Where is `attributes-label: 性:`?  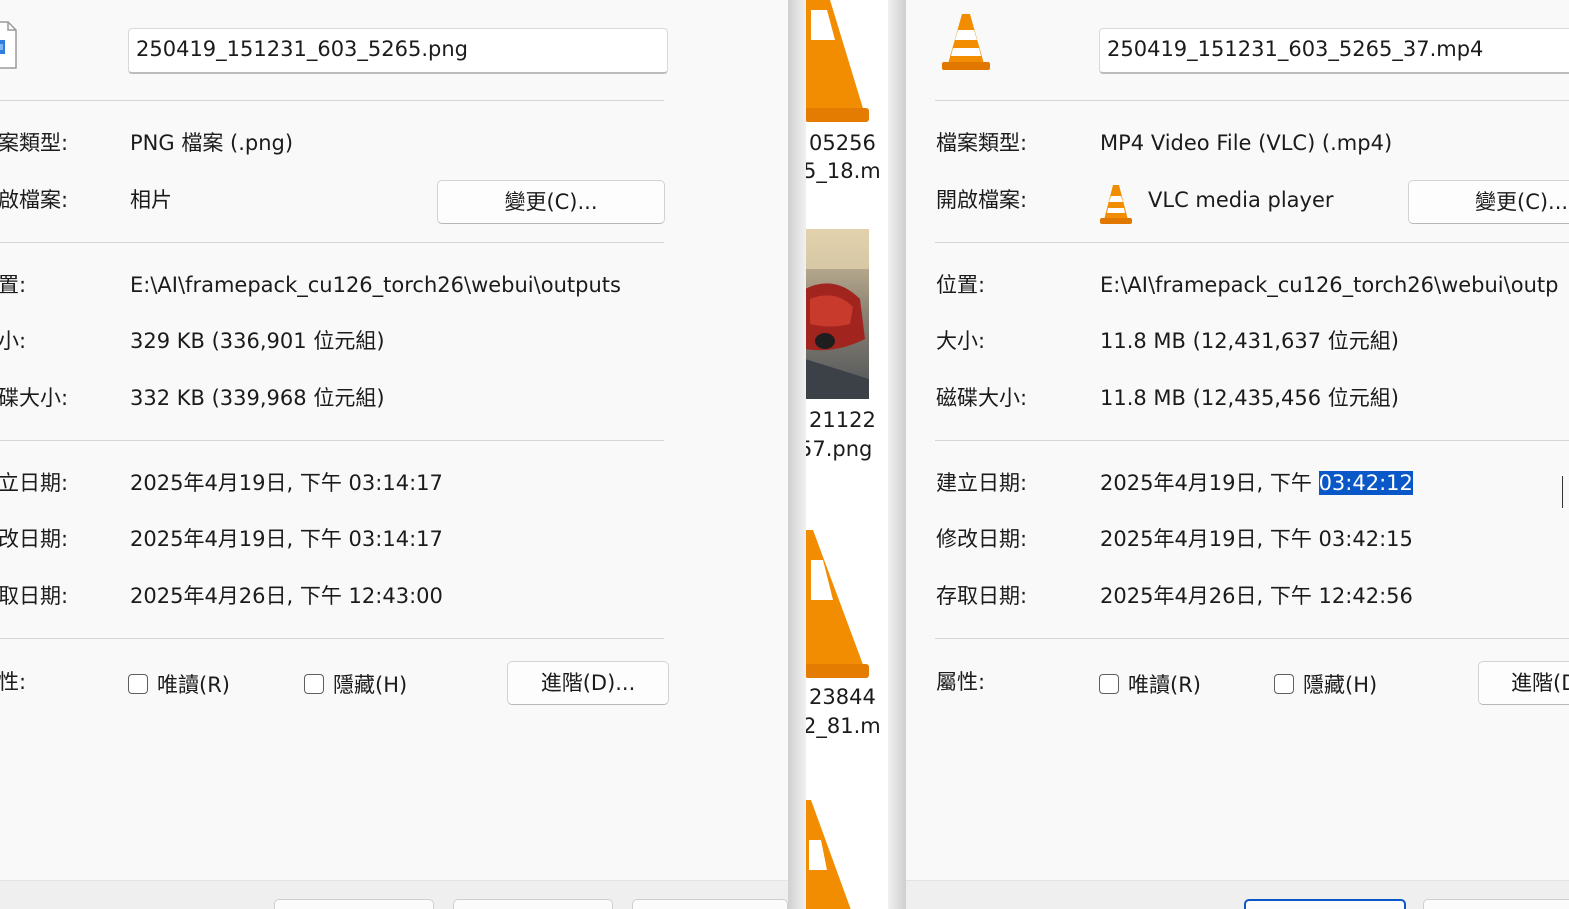 attributes-label: 性: is located at coordinates (13, 682).